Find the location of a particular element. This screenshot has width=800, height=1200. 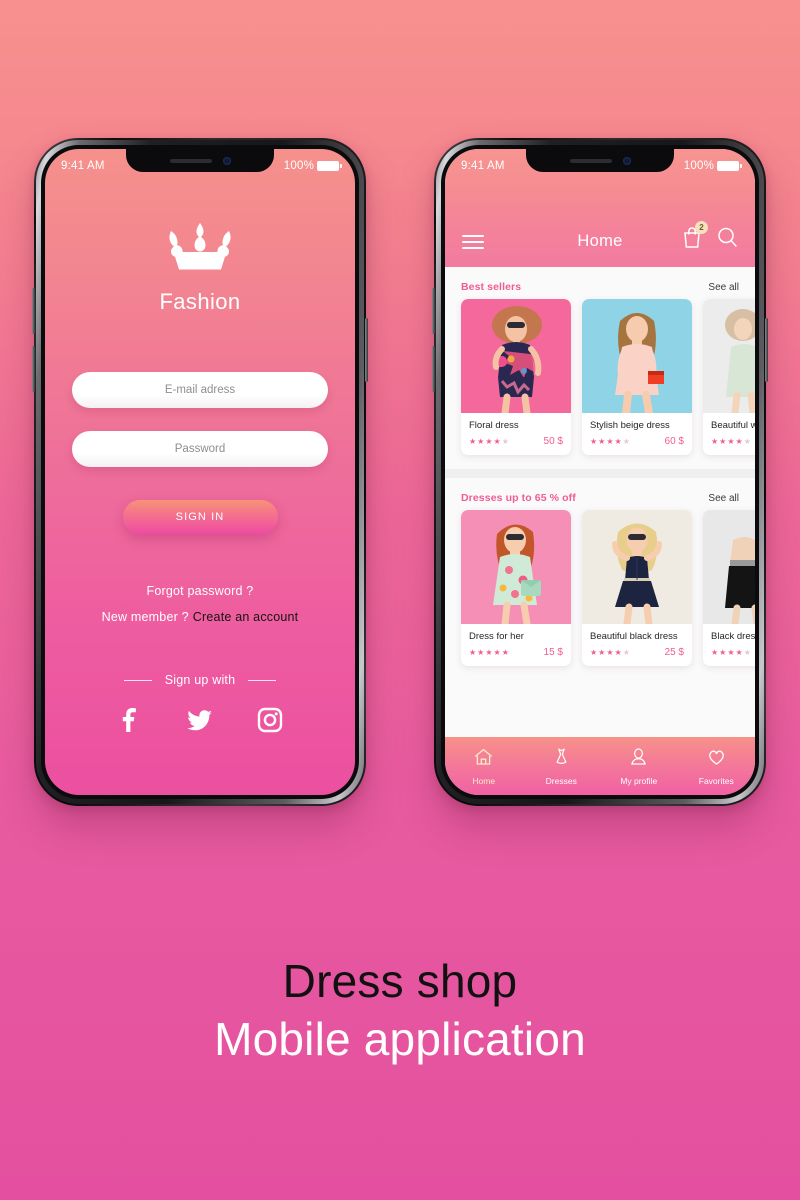

poster-titles: Dress shop Mobile application is located at coordinates (400, 1011).